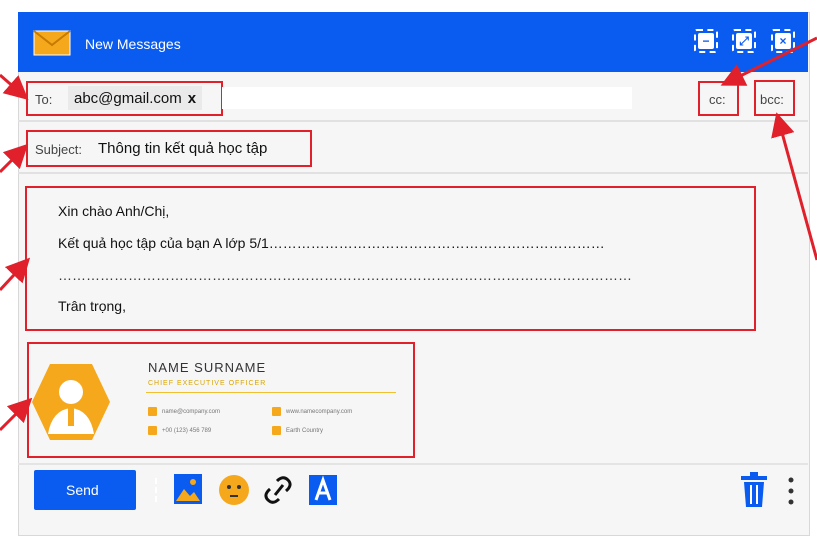 This screenshot has height=542, width=817. Describe the element at coordinates (413, 173) in the screenshot. I see `subject-row-divider` at that location.